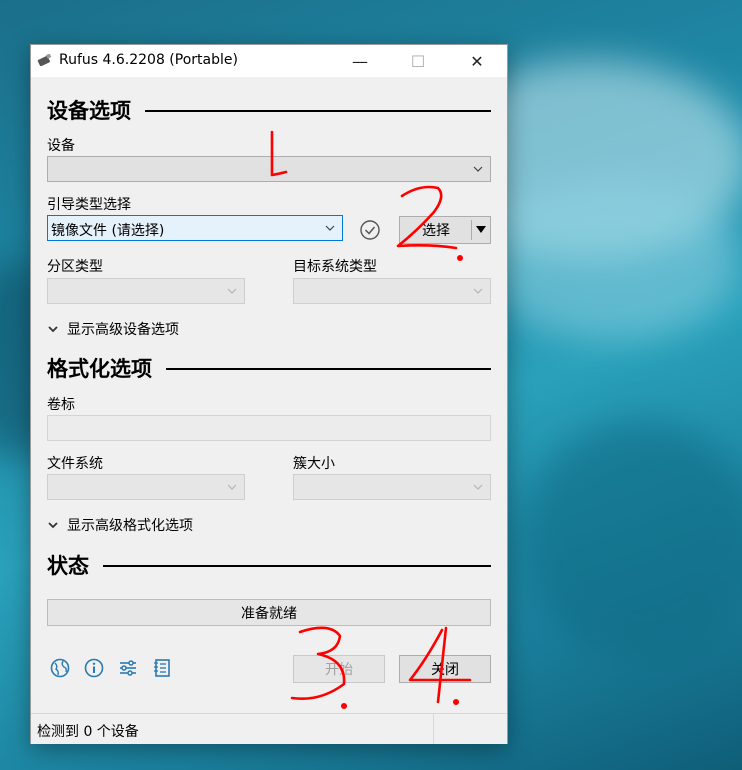 The image size is (742, 770). Describe the element at coordinates (269, 368) in the screenshot. I see `format-options-heading: 格式化选项` at that location.